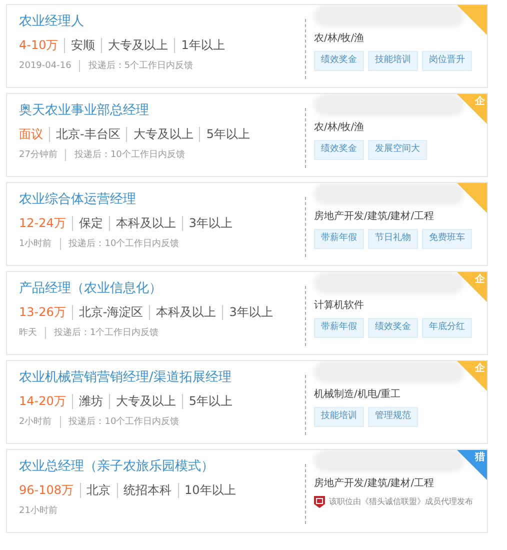  Describe the element at coordinates (358, 395) in the screenshot. I see `industry-text: 机械制造/机电/重工` at that location.